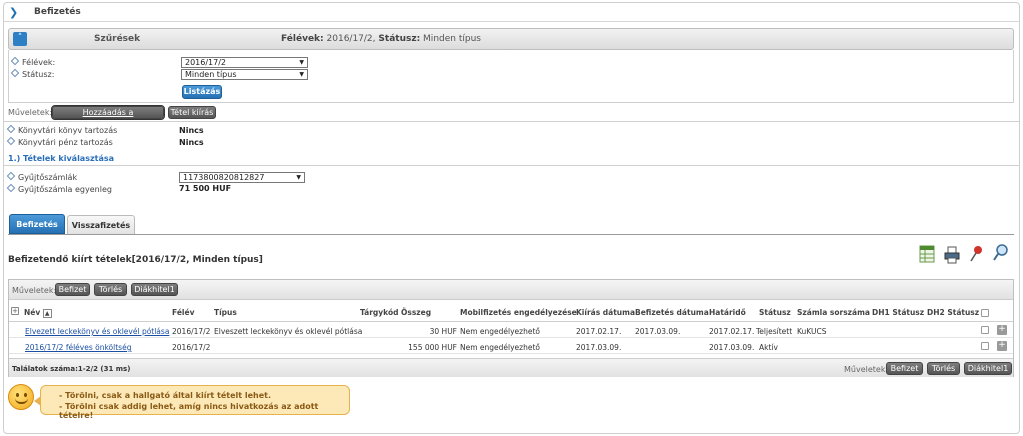 The image size is (1023, 436). What do you see at coordinates (943, 368) in the screenshot?
I see `footer-delete-button: Törlés` at bounding box center [943, 368].